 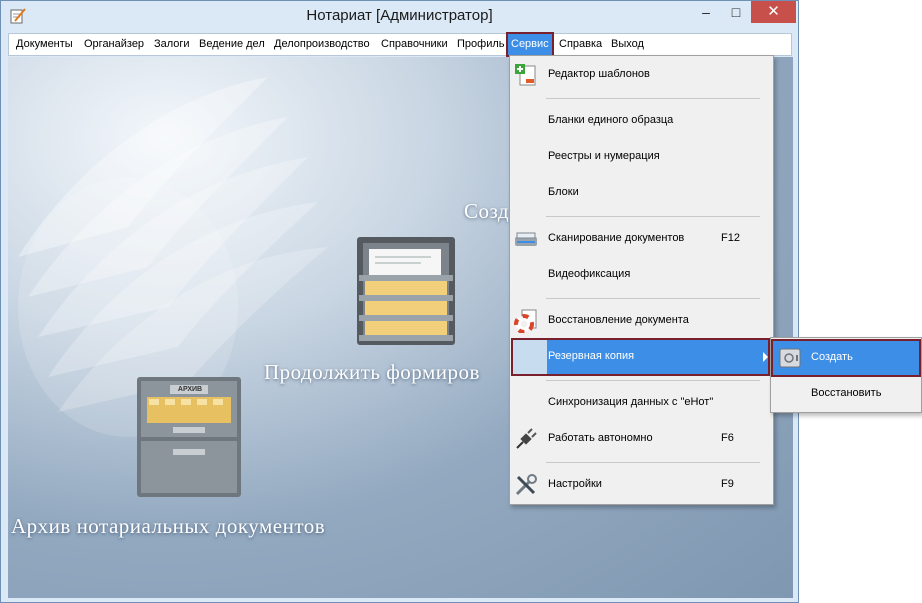 I want to click on menu-pledges: Залоги, so click(x=172, y=44).